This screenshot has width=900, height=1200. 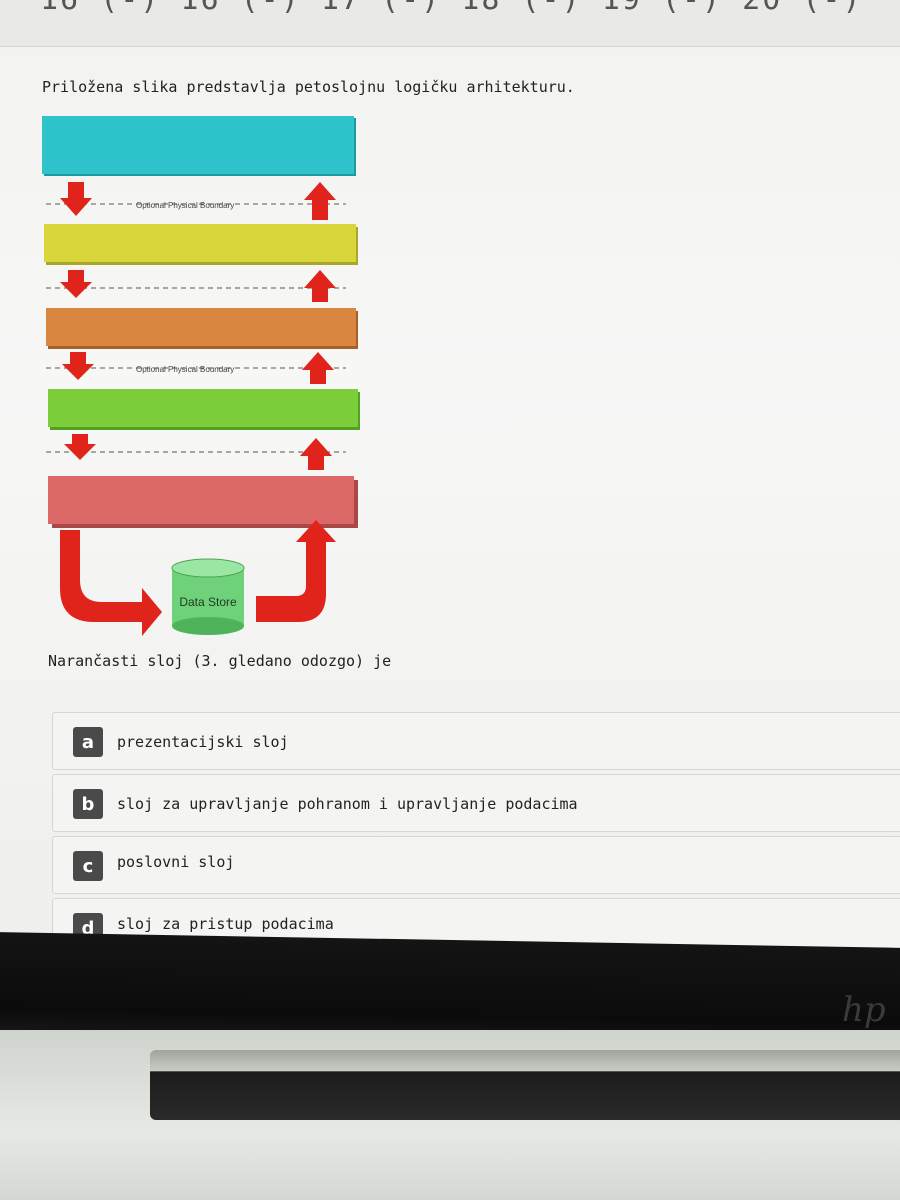 What do you see at coordinates (204, 409) in the screenshot?
I see `layer-4-green` at bounding box center [204, 409].